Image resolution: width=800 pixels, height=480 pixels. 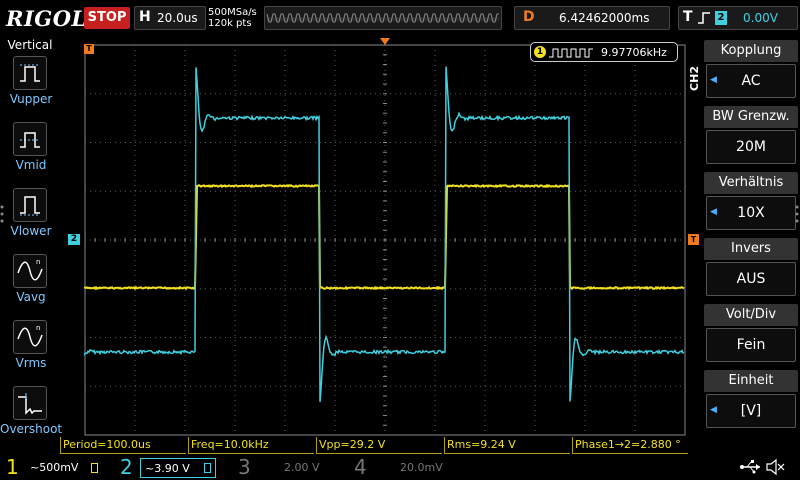 What do you see at coordinates (123, 445) in the screenshot?
I see `measurement-period: Period=100.0us` at bounding box center [123, 445].